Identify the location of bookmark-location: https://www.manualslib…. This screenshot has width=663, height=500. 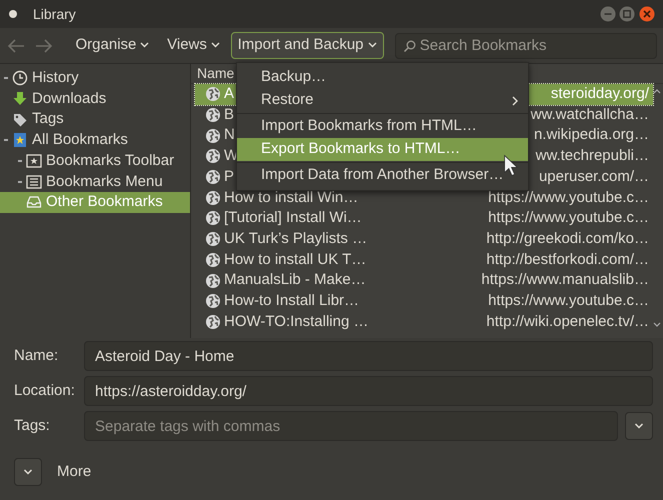
(565, 280).